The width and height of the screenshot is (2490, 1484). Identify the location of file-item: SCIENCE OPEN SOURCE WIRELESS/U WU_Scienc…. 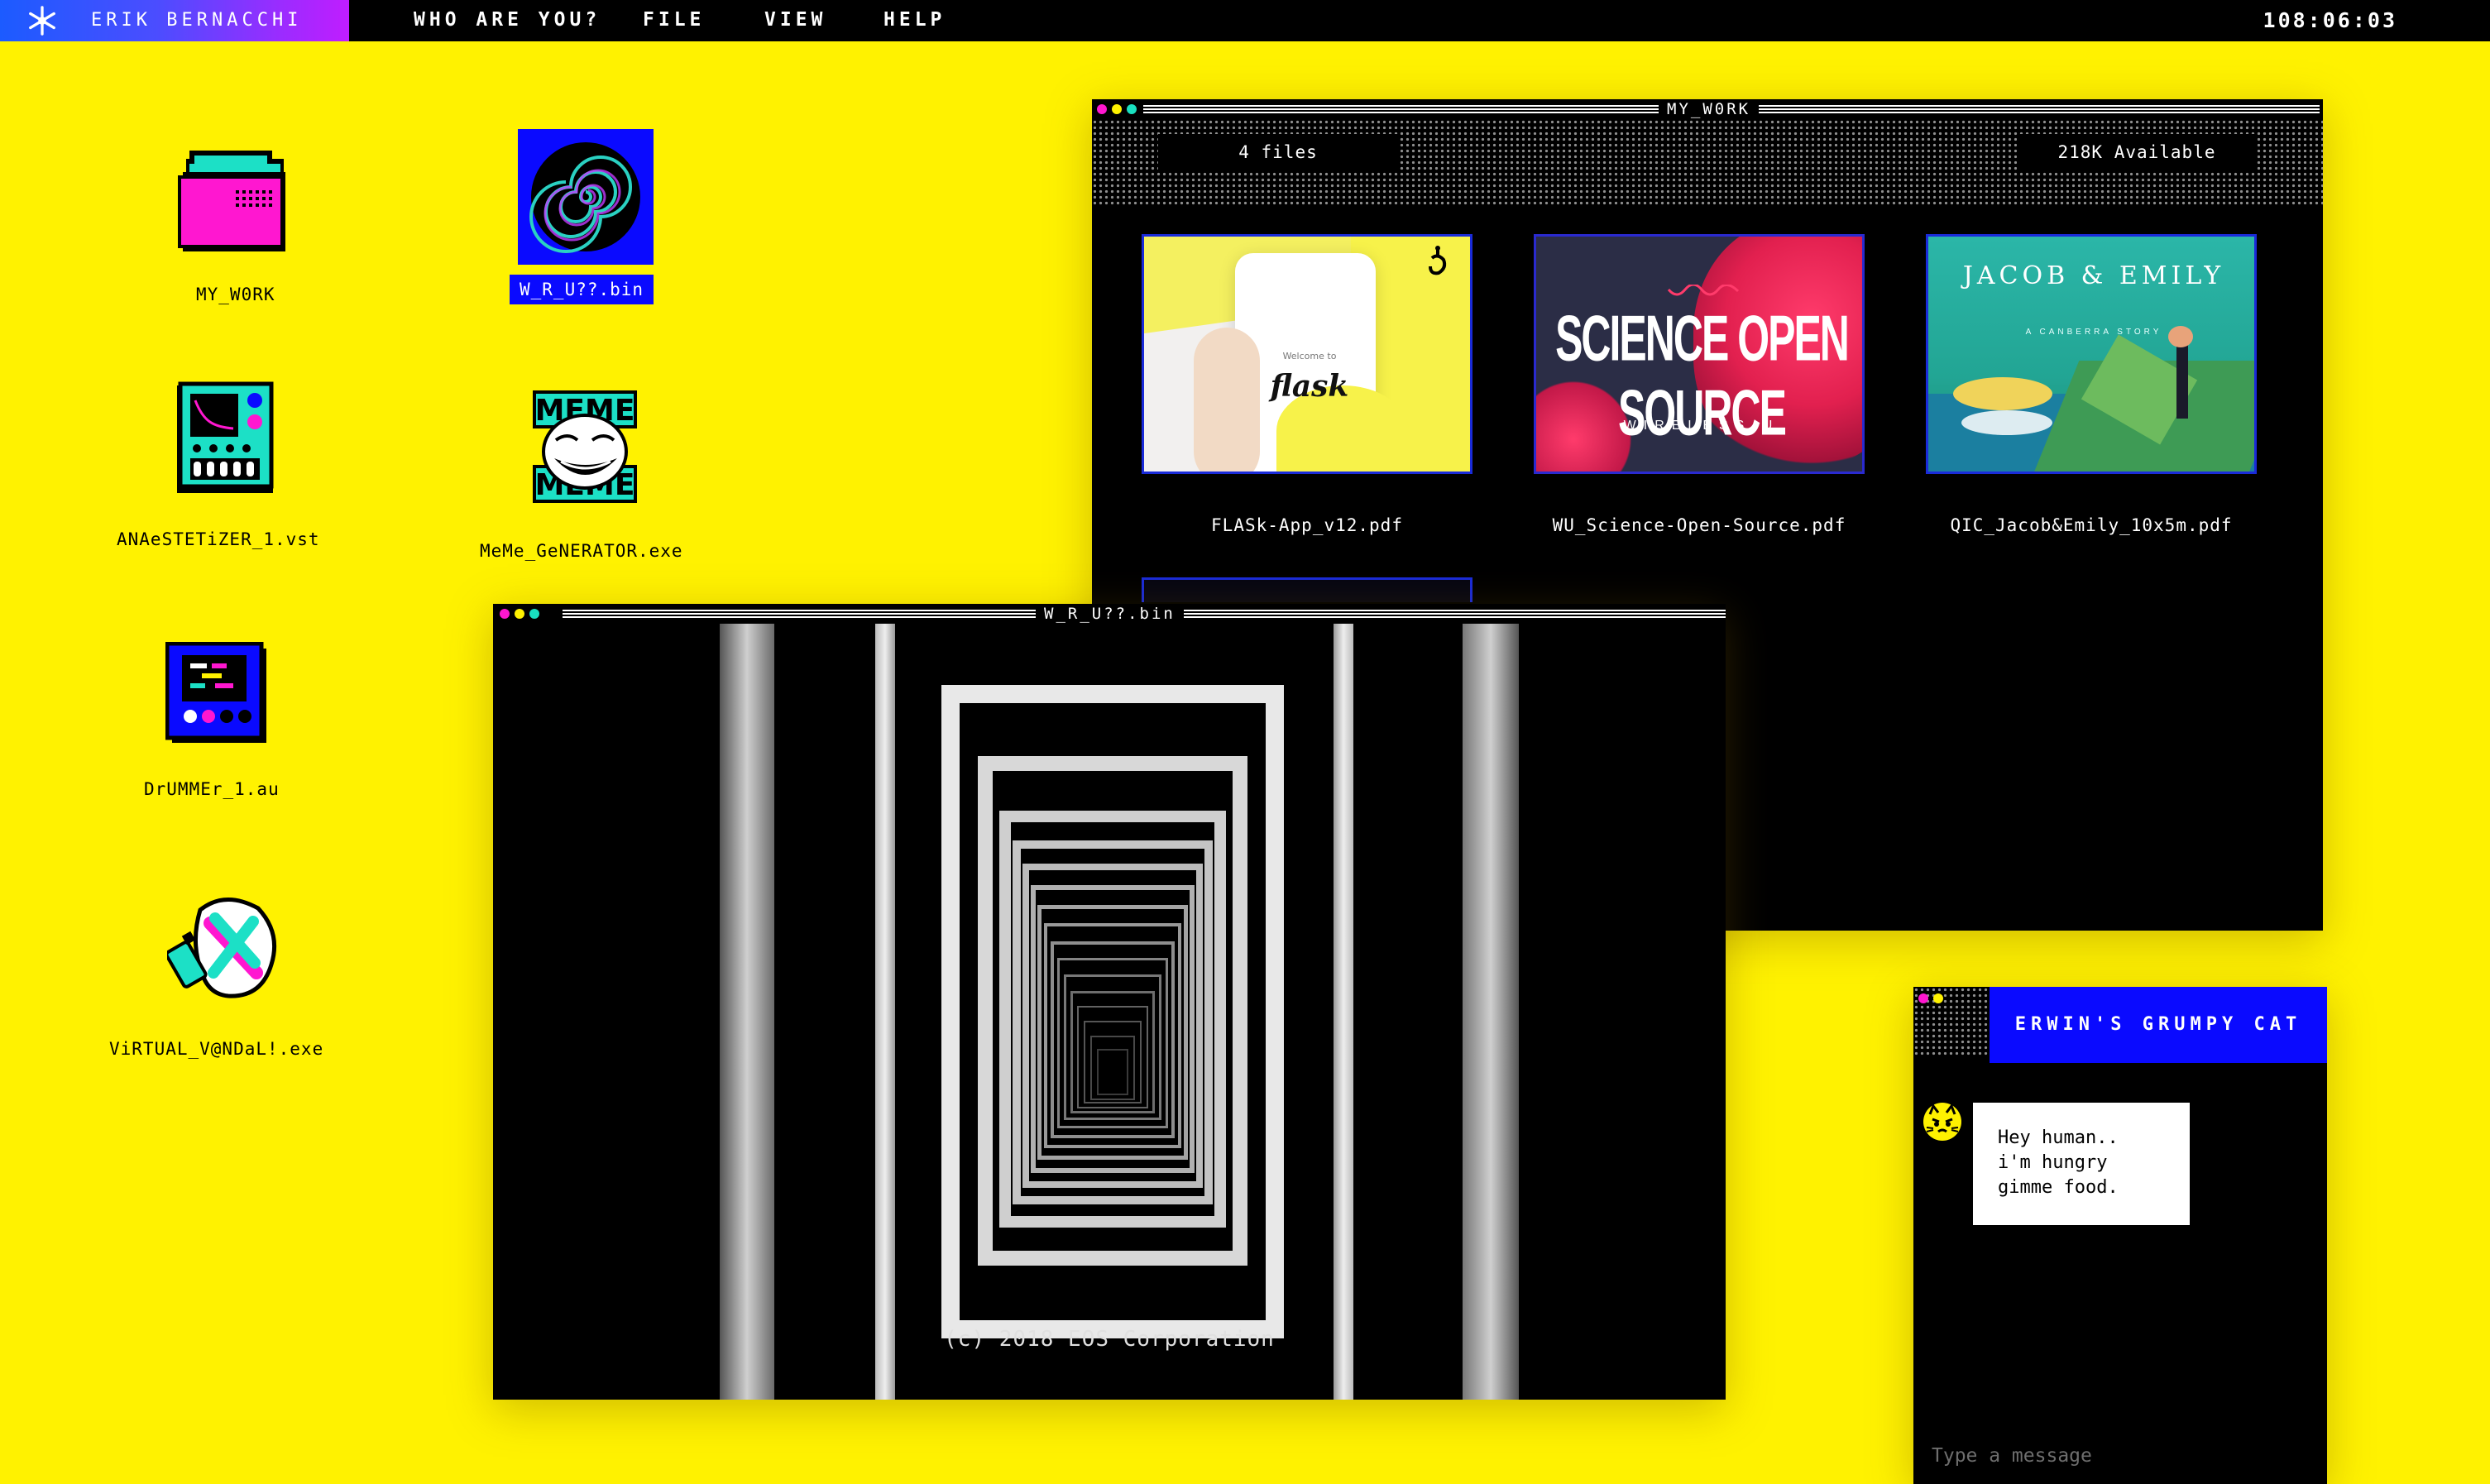
(1699, 399).